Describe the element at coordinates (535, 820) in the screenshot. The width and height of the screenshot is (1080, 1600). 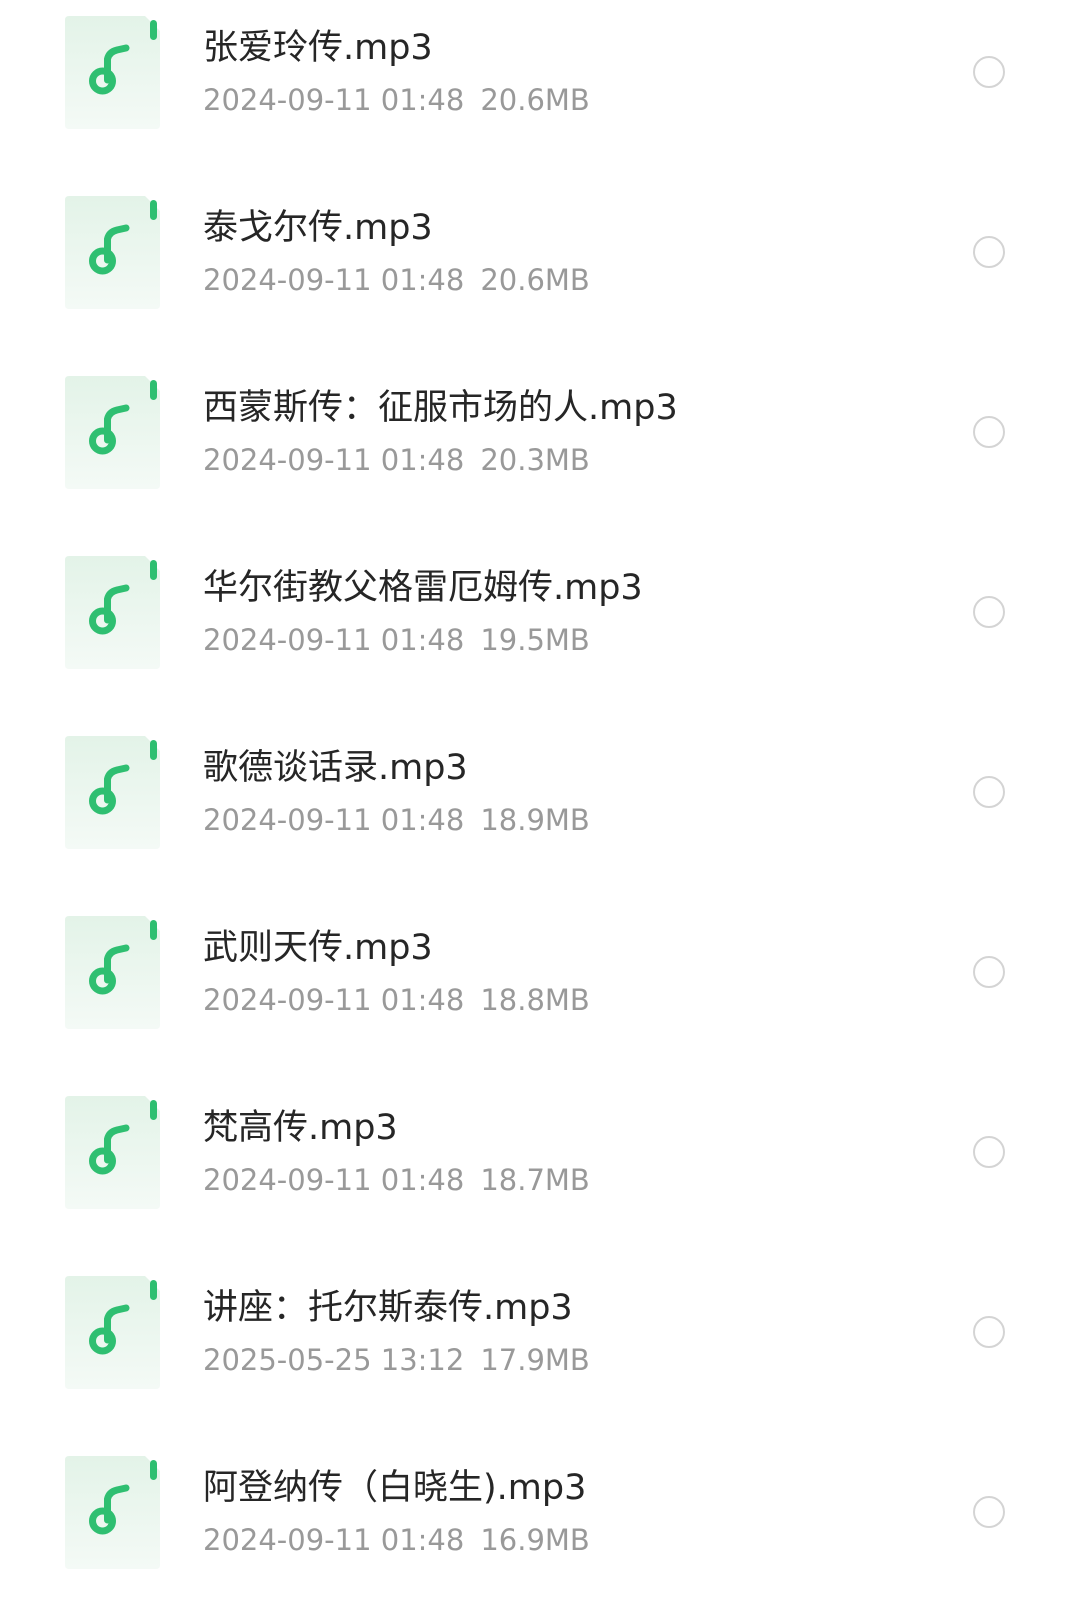
I see `file-size: 18.9MB` at that location.